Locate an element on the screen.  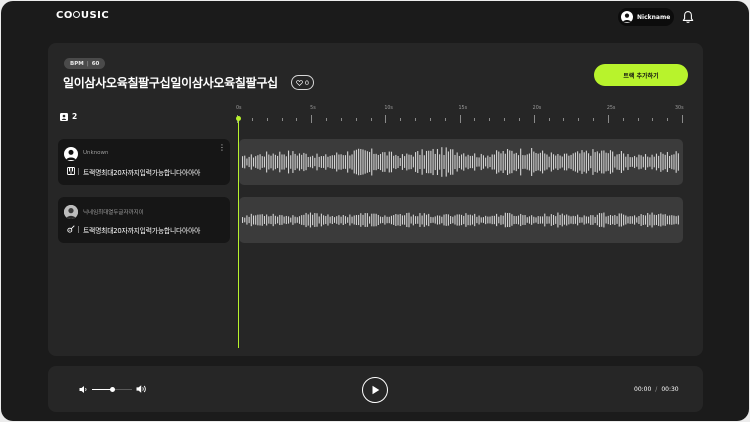
track-user-name: Unknown is located at coordinates (96, 153).